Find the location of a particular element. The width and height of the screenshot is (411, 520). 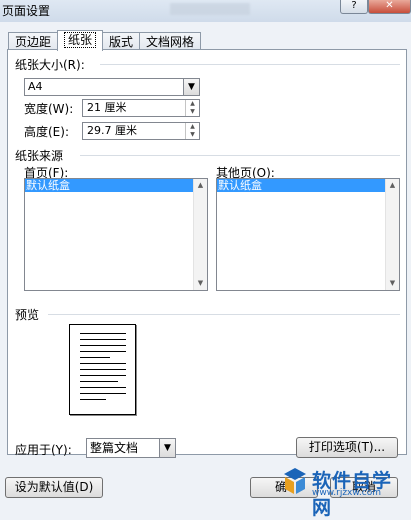

apply-to-value: 整篇文档 is located at coordinates (114, 448).